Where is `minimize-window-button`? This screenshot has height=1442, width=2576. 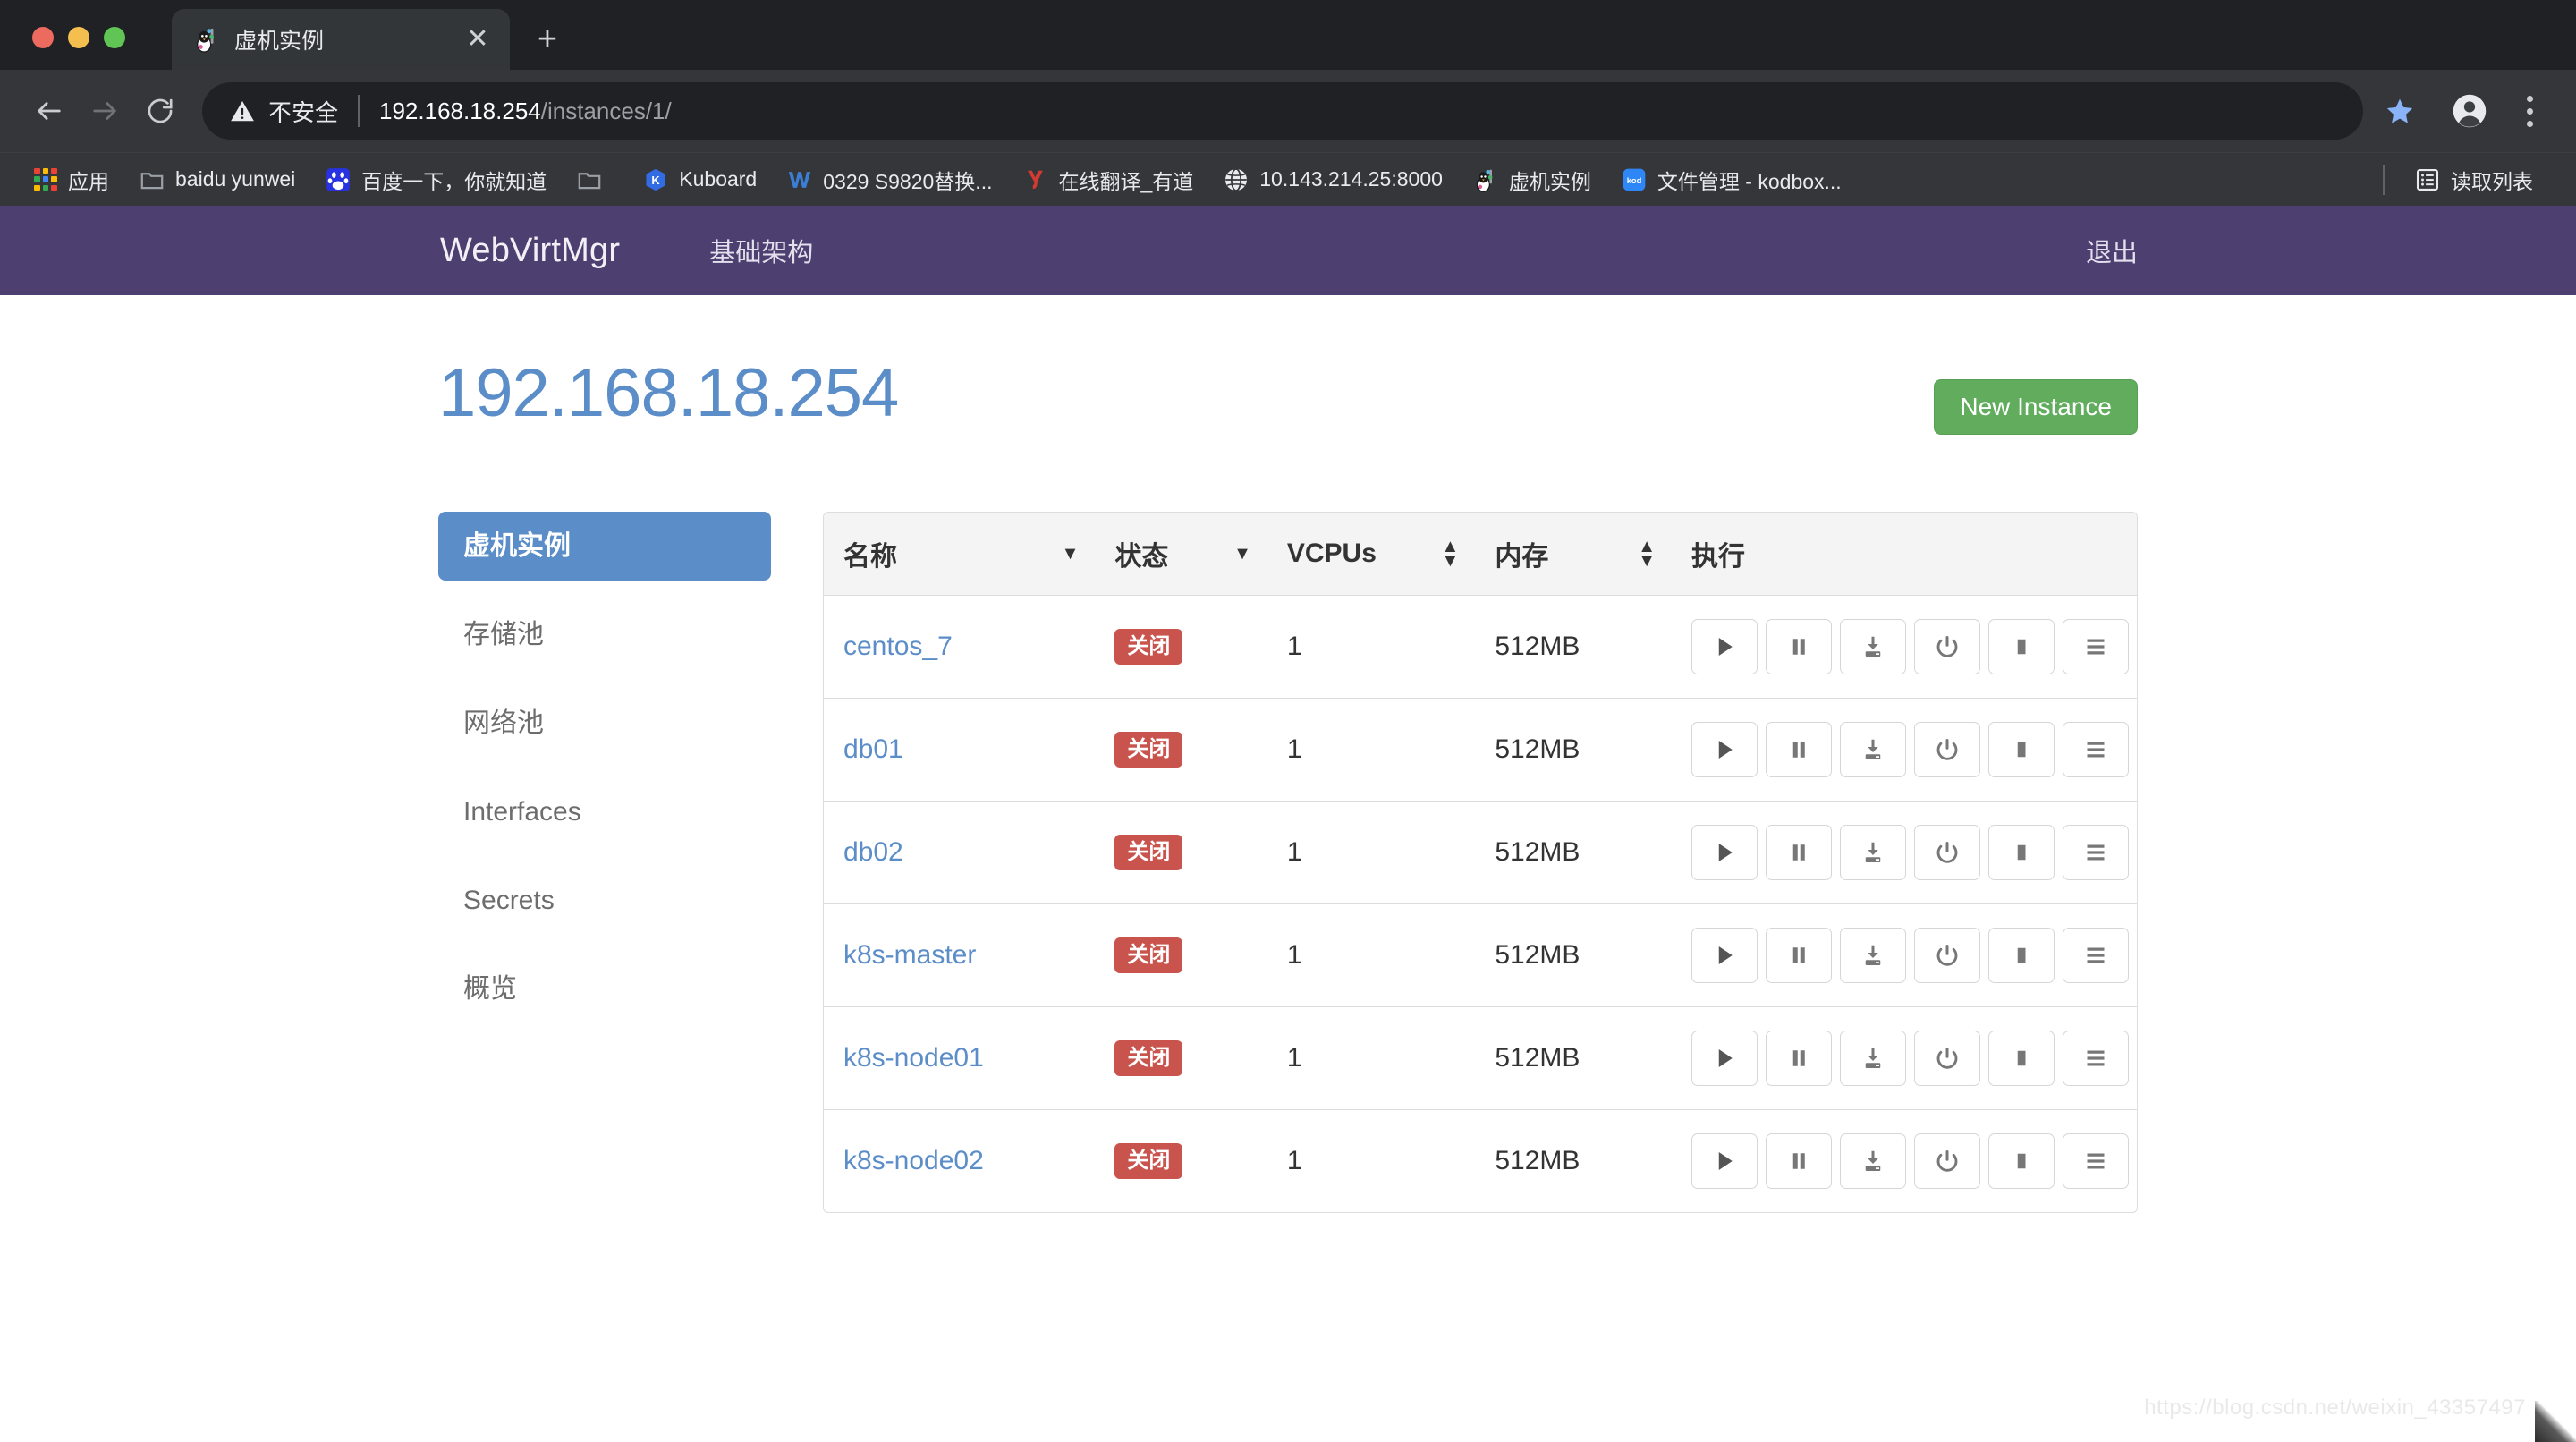 minimize-window-button is located at coordinates (78, 37).